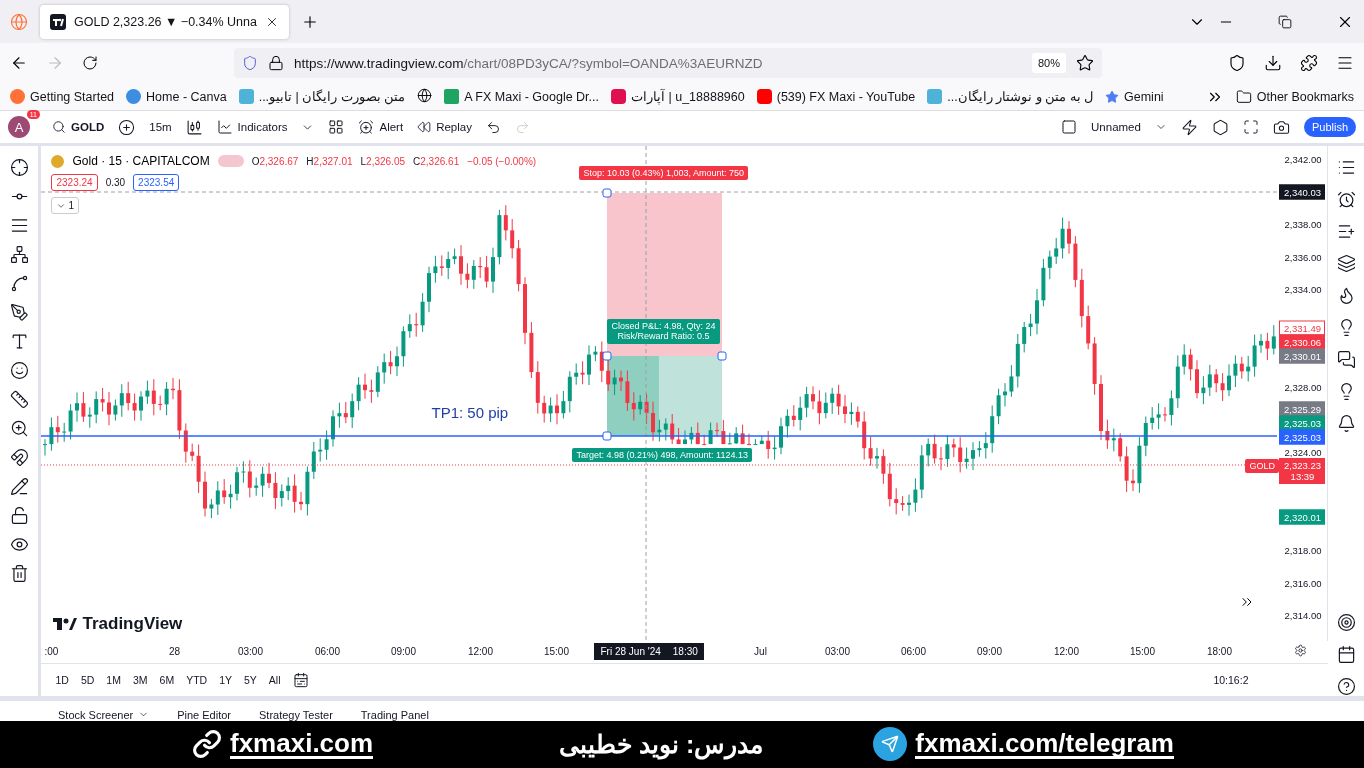 The image size is (1364, 768). Describe the element at coordinates (394, 714) in the screenshot. I see `panel-tab: Trading Panel` at that location.